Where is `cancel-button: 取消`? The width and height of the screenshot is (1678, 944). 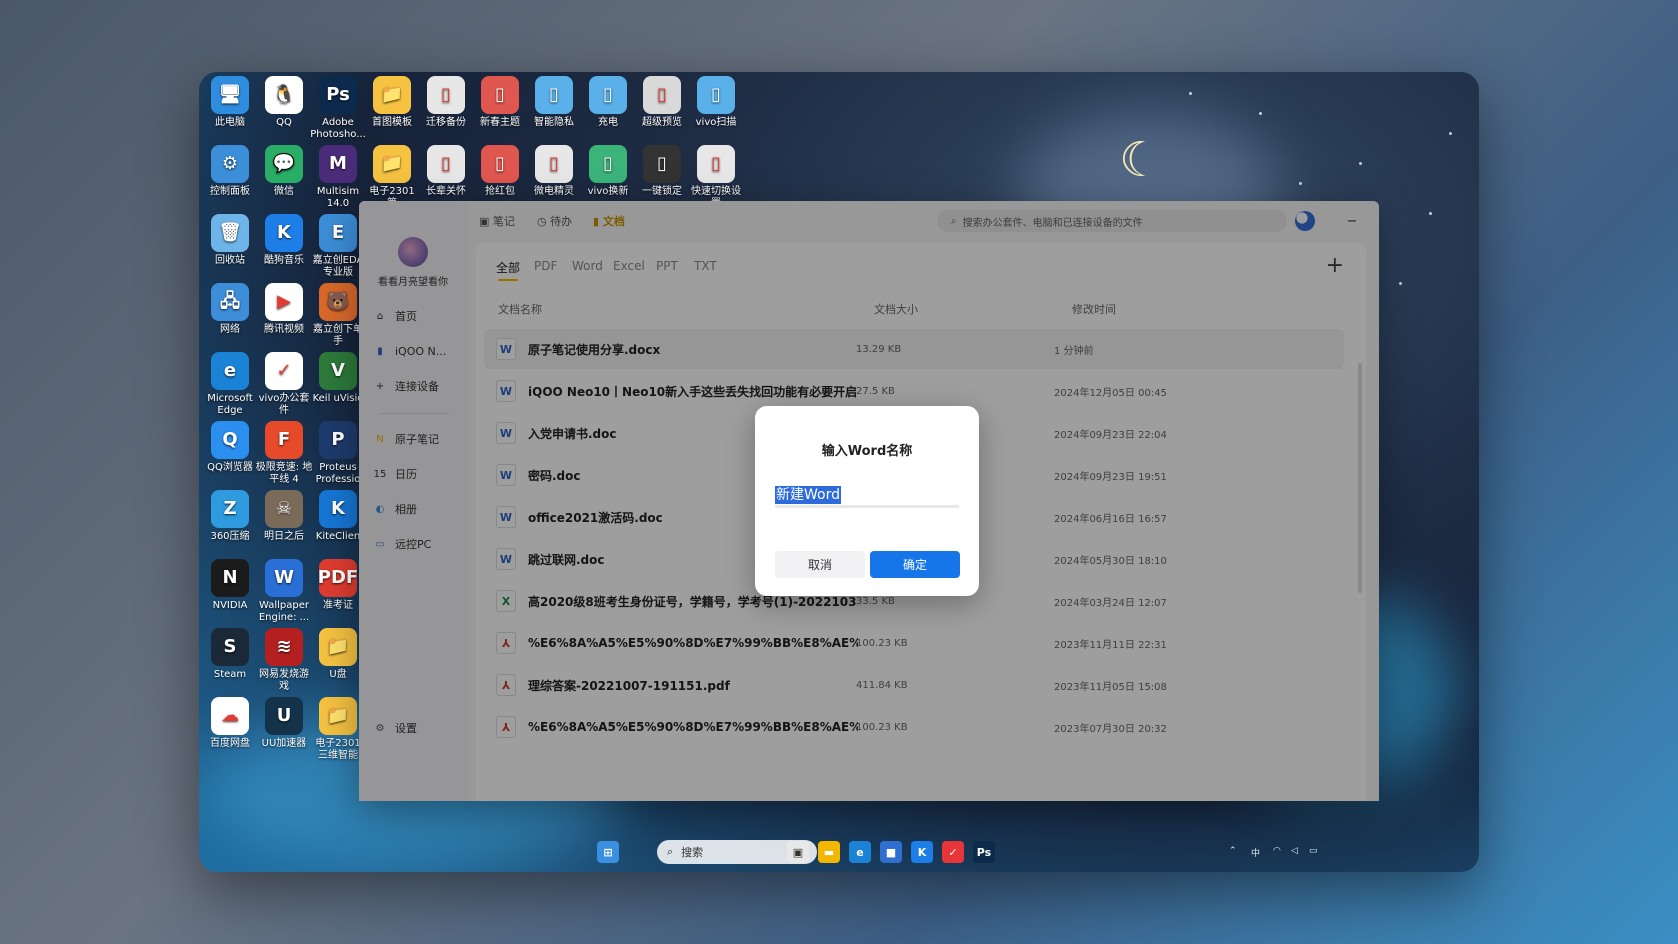 cancel-button: 取消 is located at coordinates (820, 564).